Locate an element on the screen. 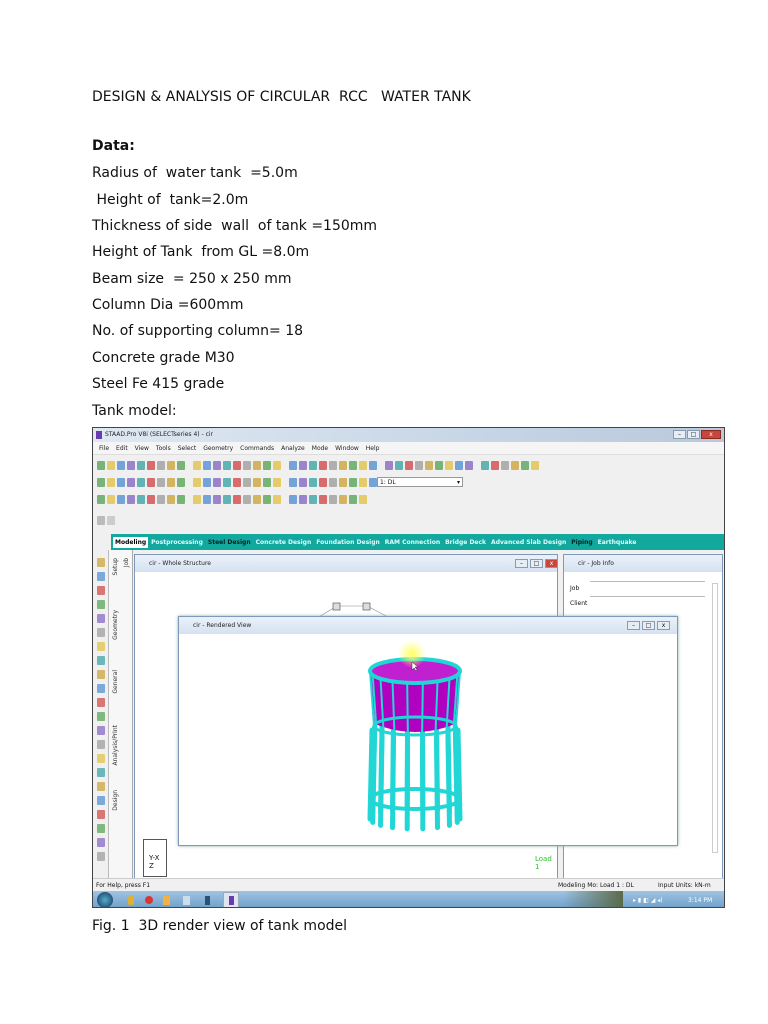  chrome-icon is located at coordinates (149, 900).